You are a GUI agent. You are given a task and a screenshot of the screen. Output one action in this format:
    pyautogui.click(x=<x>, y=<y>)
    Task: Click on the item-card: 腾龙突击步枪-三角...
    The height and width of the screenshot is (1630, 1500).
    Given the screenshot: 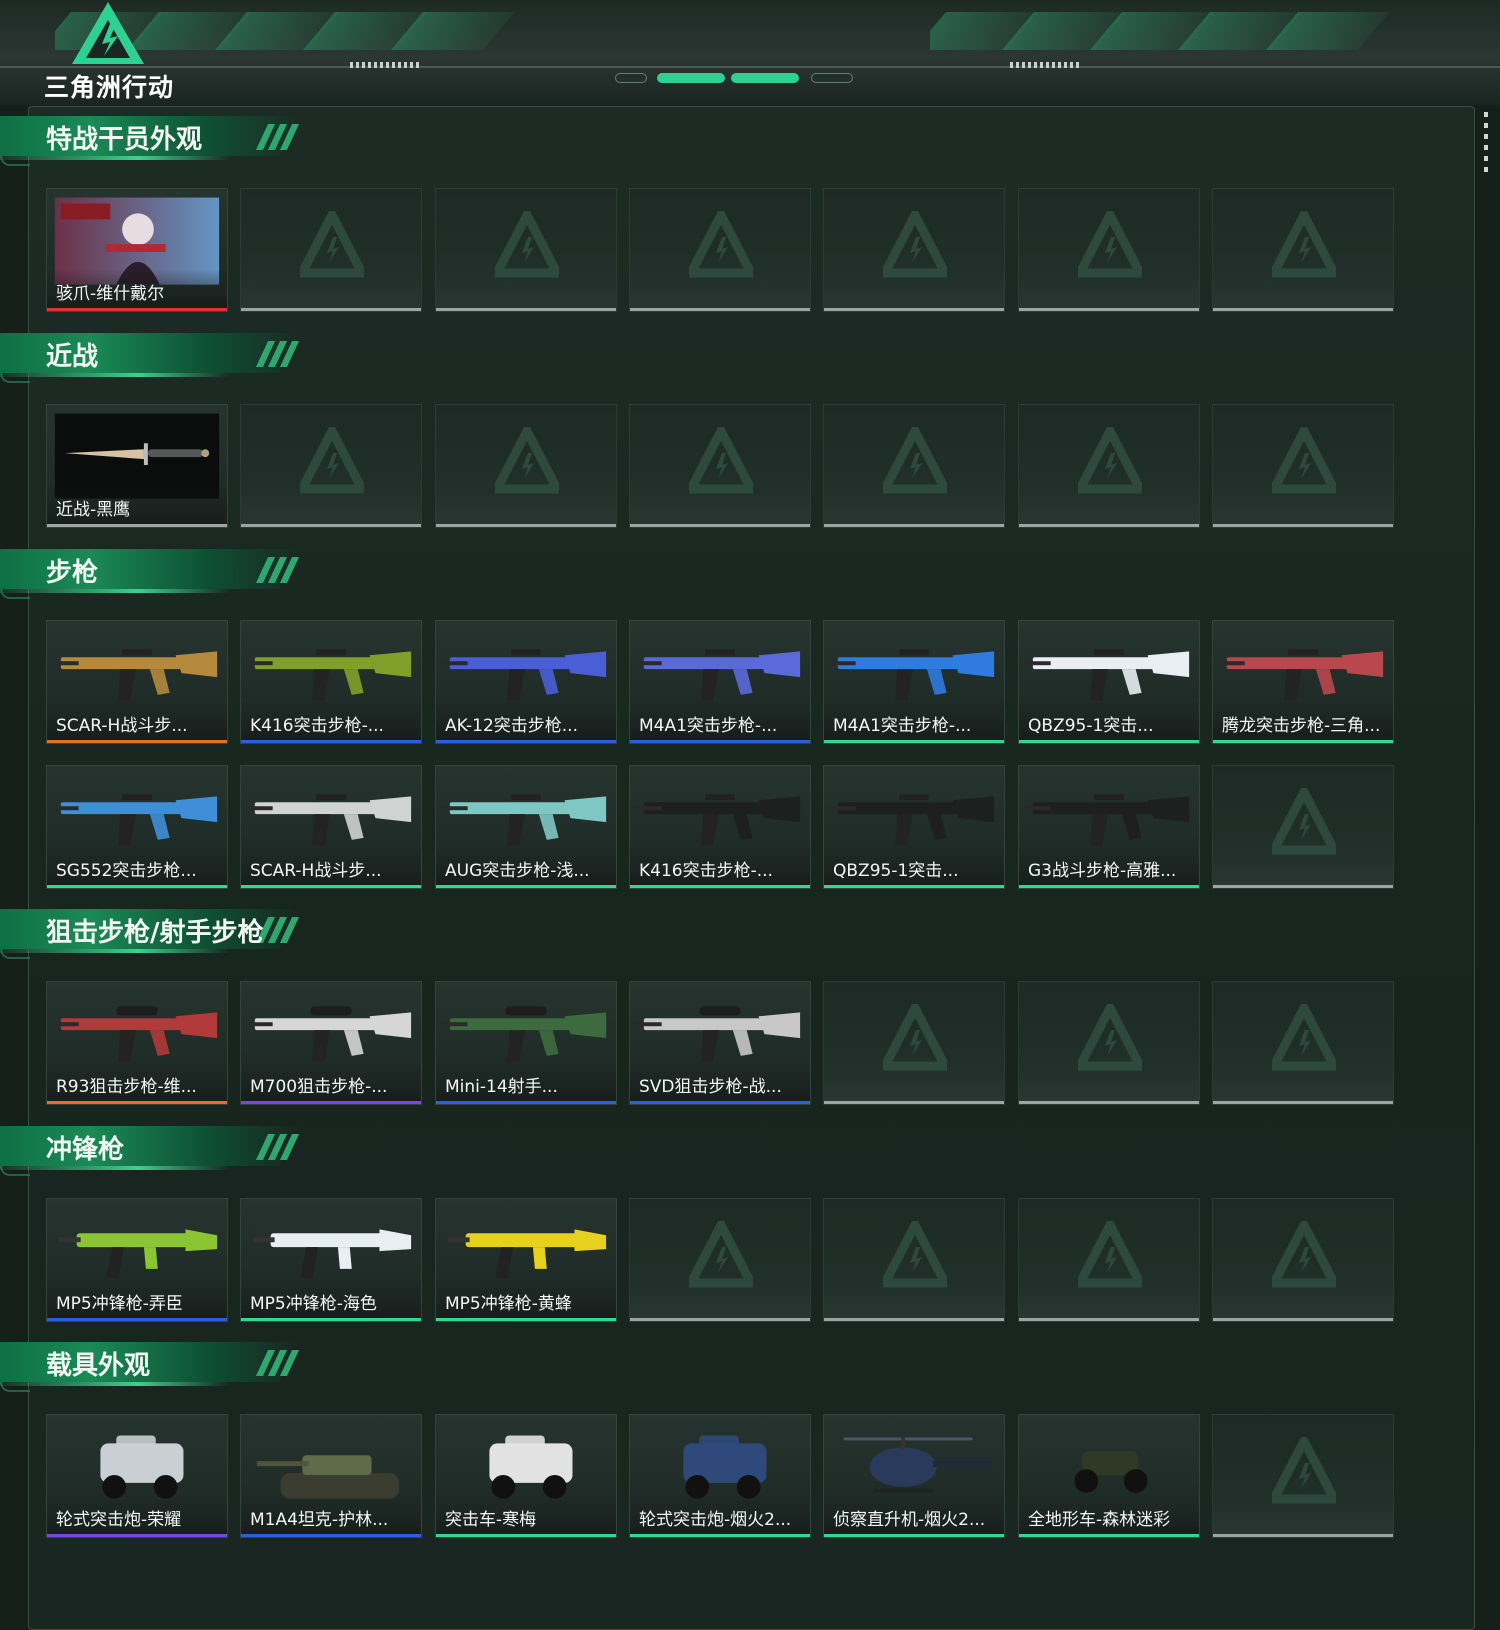 What is the action you would take?
    pyautogui.click(x=1303, y=682)
    